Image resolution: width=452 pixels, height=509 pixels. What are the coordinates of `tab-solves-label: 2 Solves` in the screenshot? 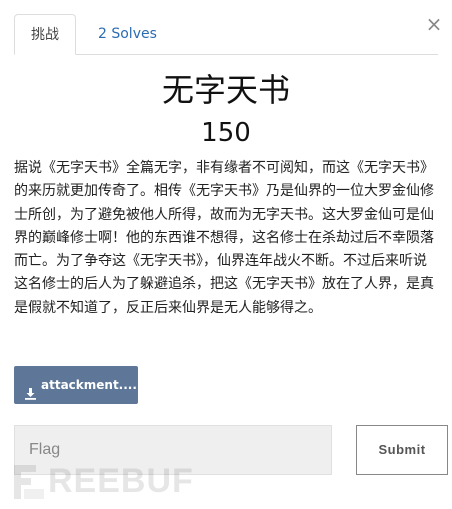 It's located at (127, 34).